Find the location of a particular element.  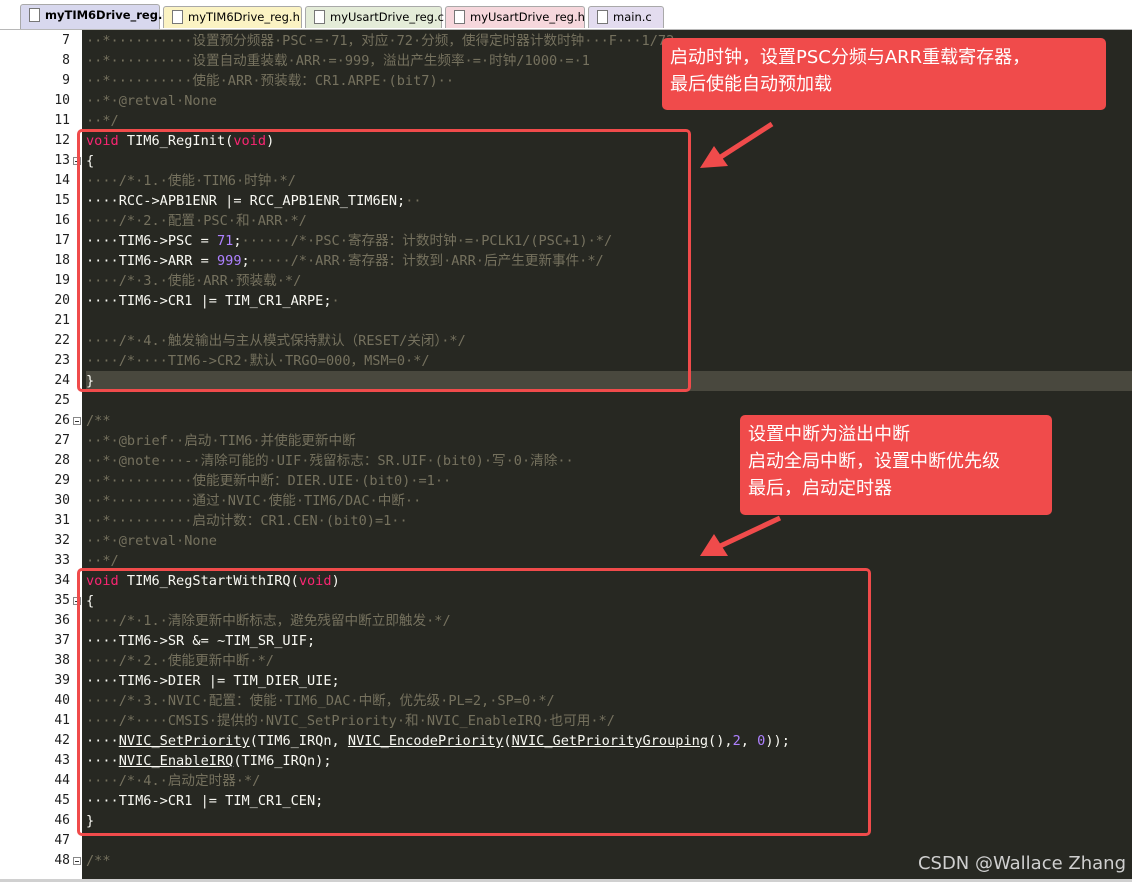

watermark: CSDN @Wallace Zhang is located at coordinates (1021, 863).